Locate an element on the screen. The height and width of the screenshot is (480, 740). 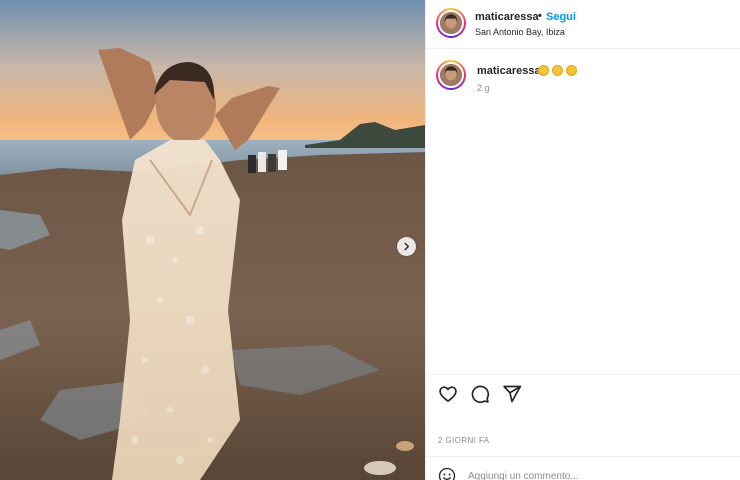
follow-button: Segui is located at coordinates (561, 17).